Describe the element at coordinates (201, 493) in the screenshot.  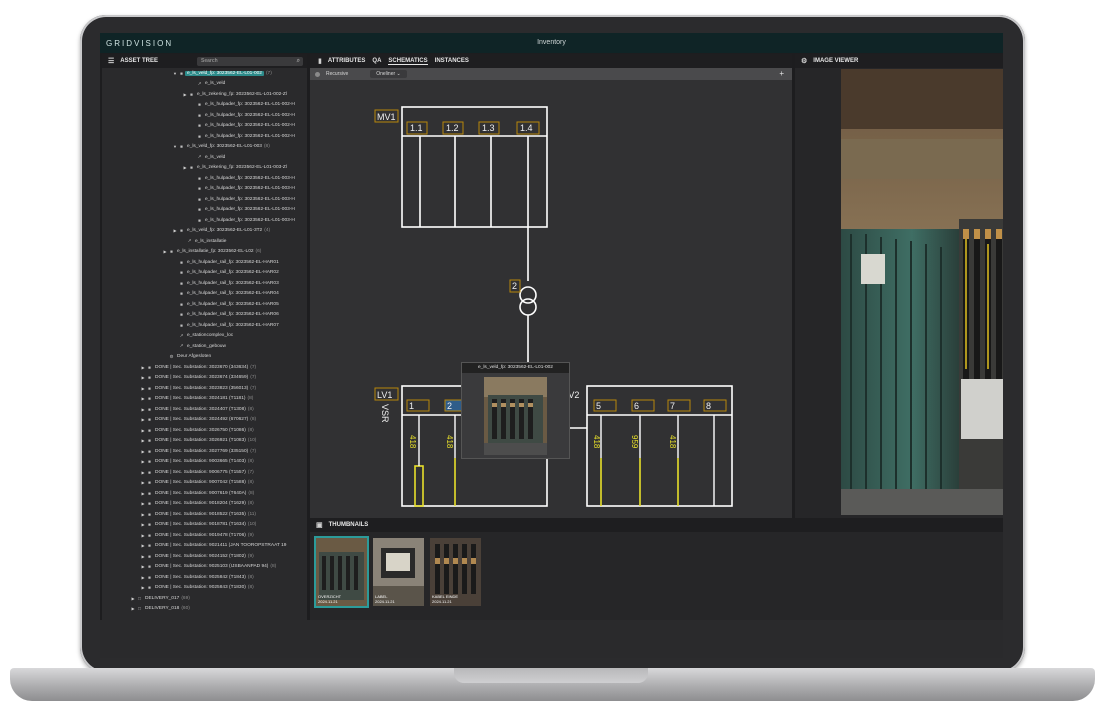
I see `tree-row-label: DONE | Sec. Substation: 9007619 (T640A)` at that location.